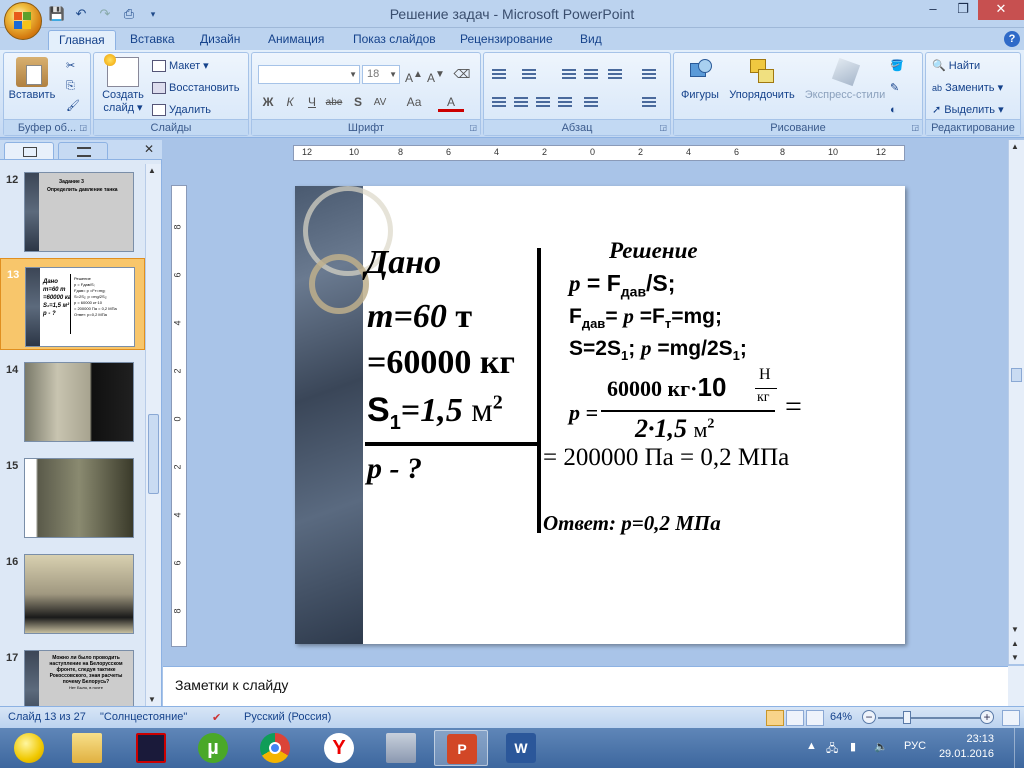 The width and height of the screenshot is (1024, 768). What do you see at coordinates (181, 110) in the screenshot?
I see `delete-slide-button: Удалить` at bounding box center [181, 110].